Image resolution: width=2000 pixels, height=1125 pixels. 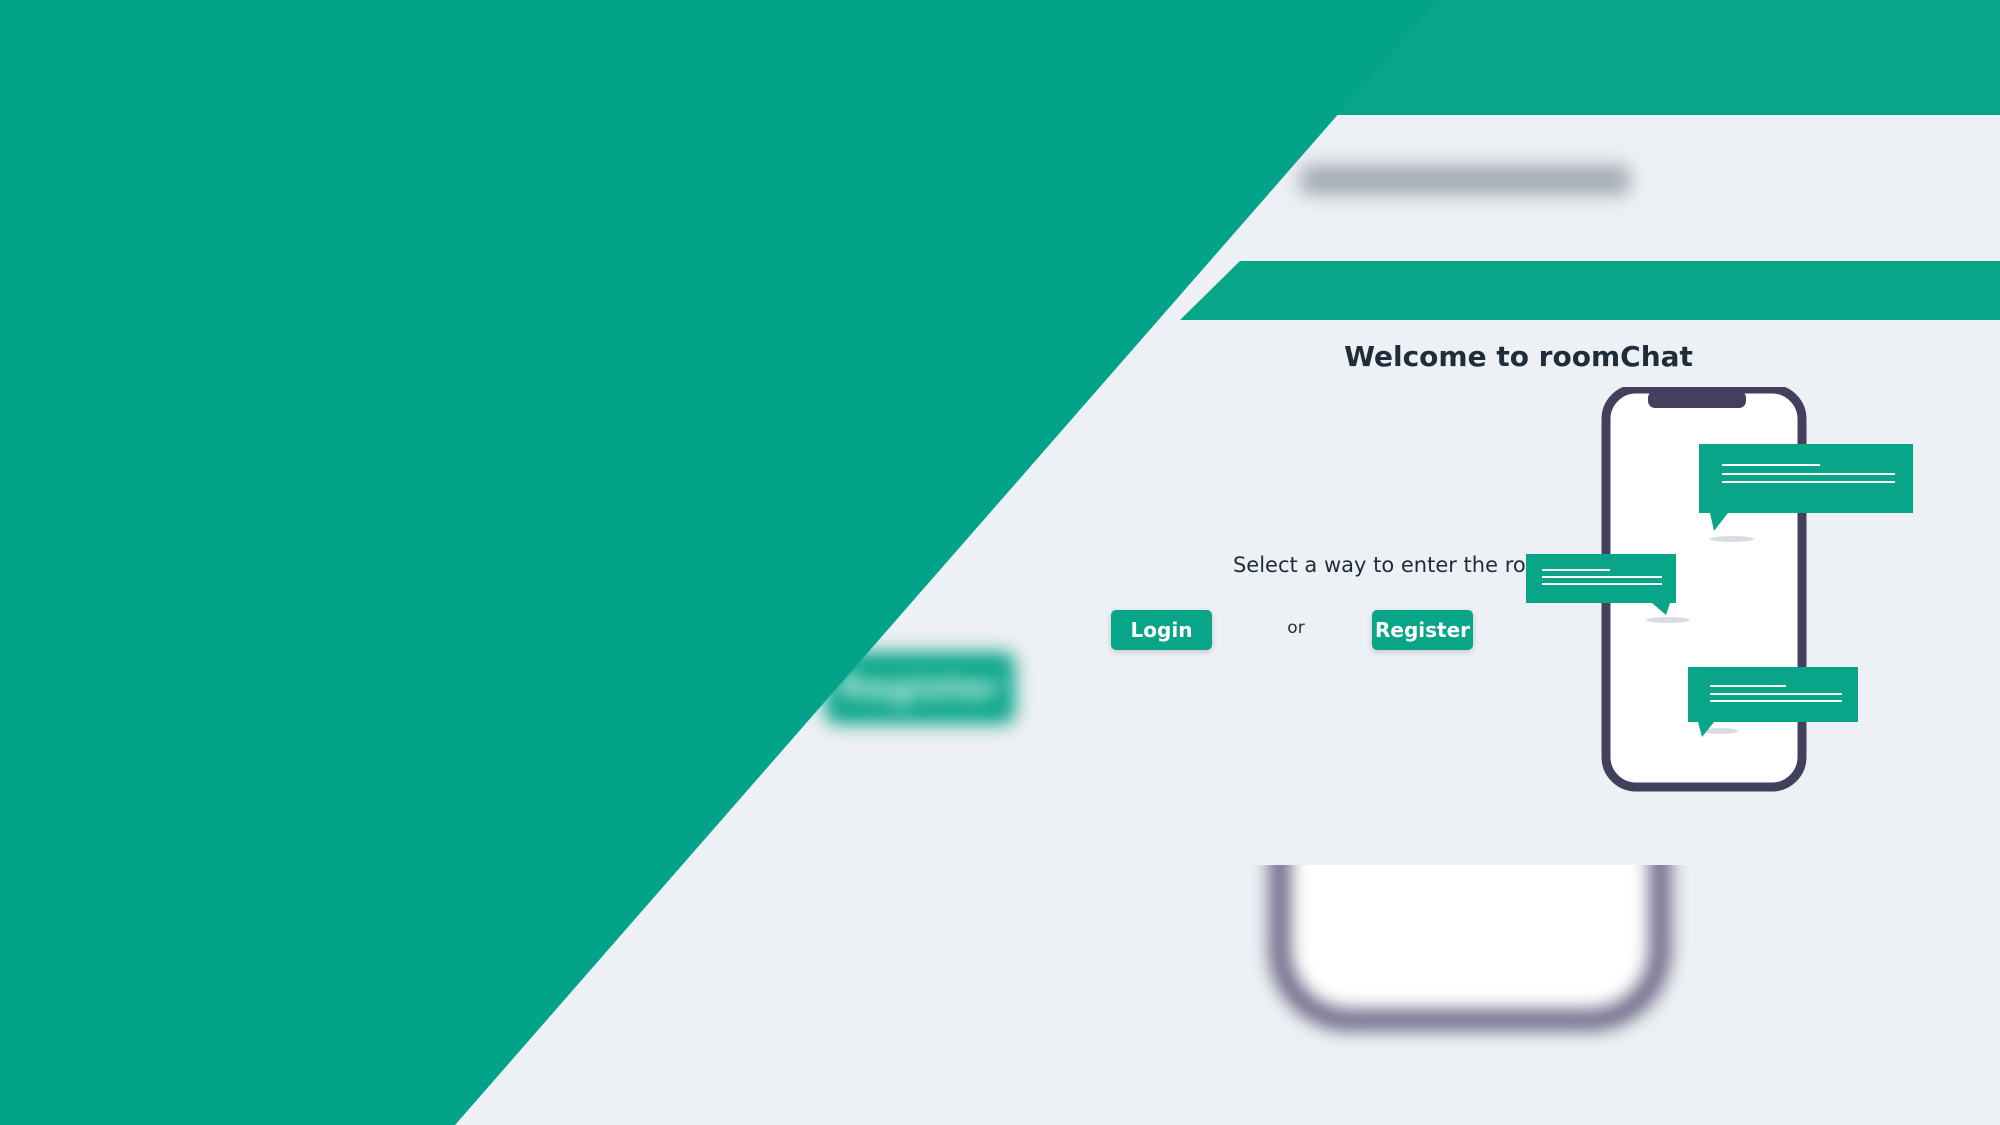 What do you see at coordinates (1719, 589) in the screenshot?
I see `phone-chat-illustration` at bounding box center [1719, 589].